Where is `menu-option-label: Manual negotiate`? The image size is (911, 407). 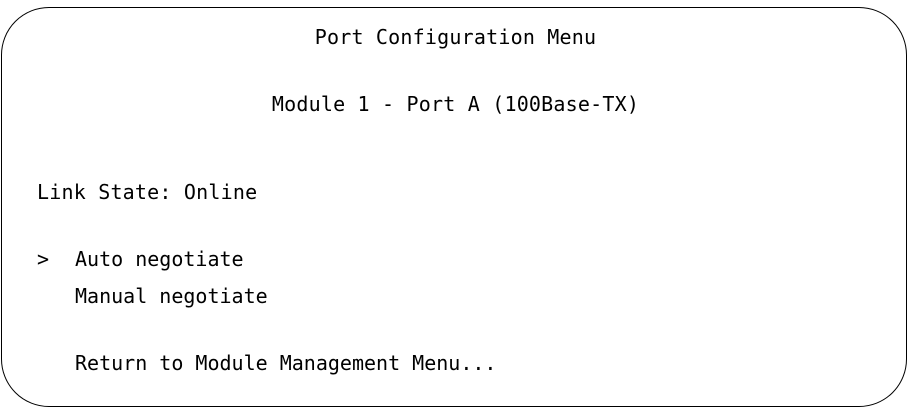 menu-option-label: Manual negotiate is located at coordinates (171, 296).